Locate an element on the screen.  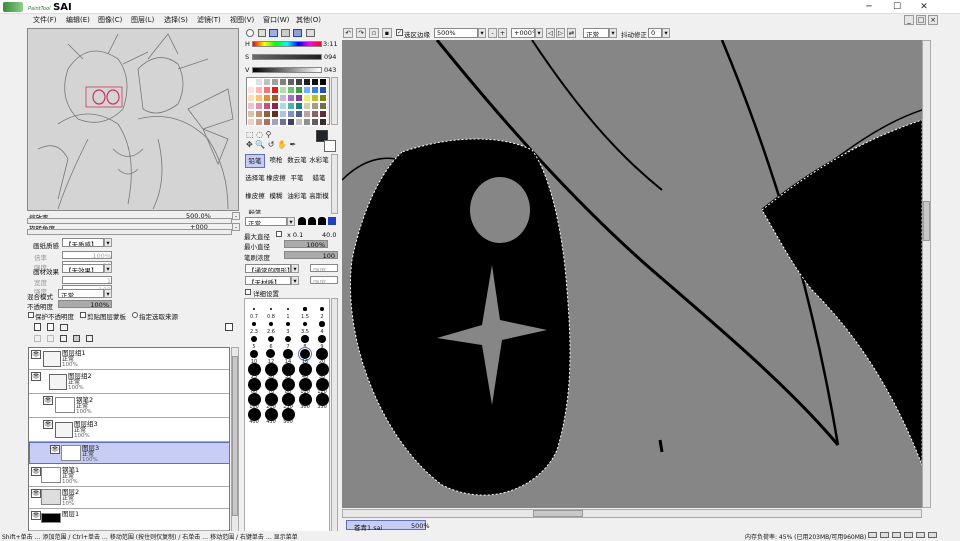
doc-close-button: × is located at coordinates (933, 20).